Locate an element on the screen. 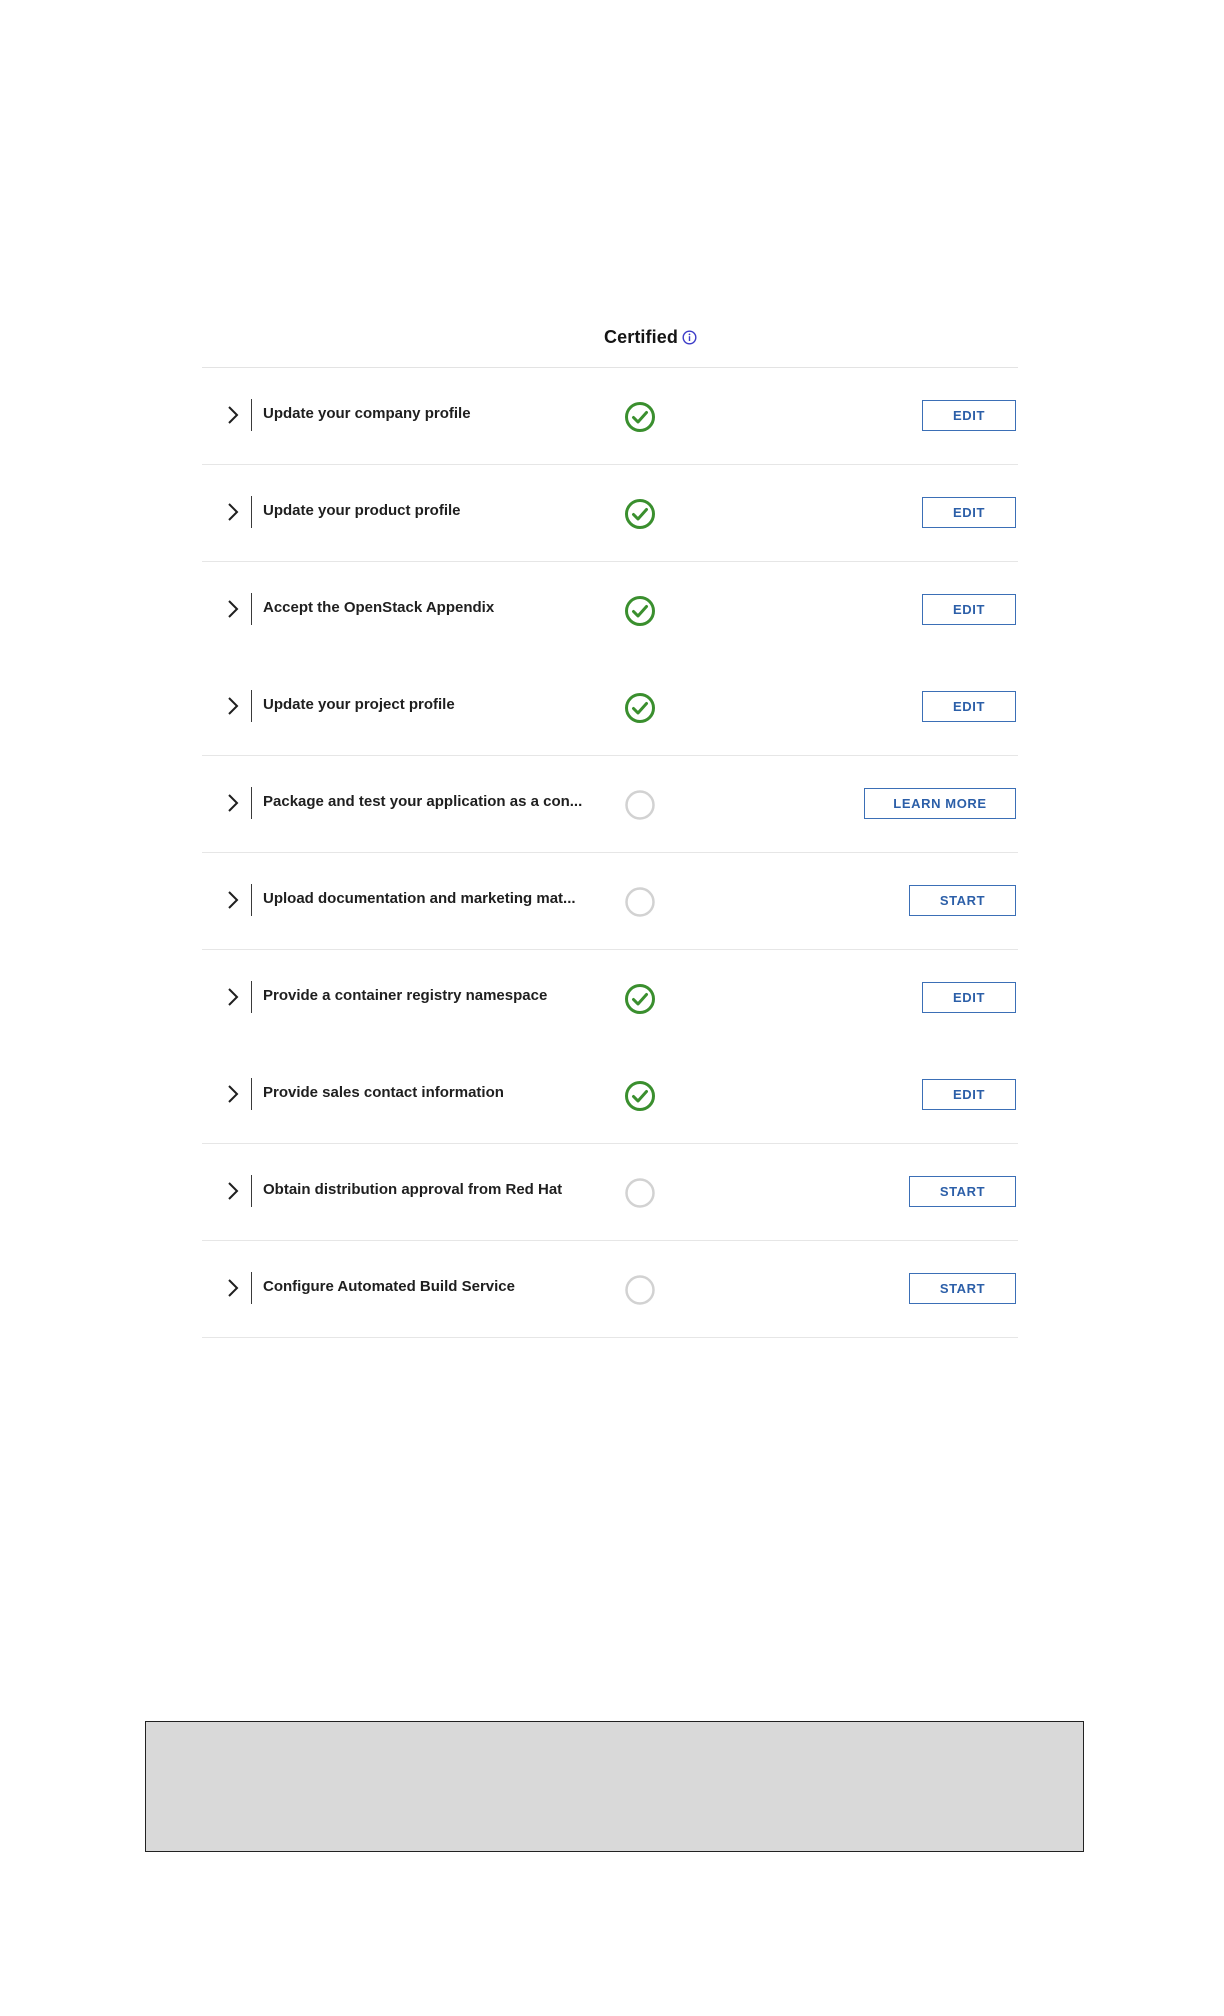  task-row: Accept the OpenStack Appendix EDIT is located at coordinates (610, 610).